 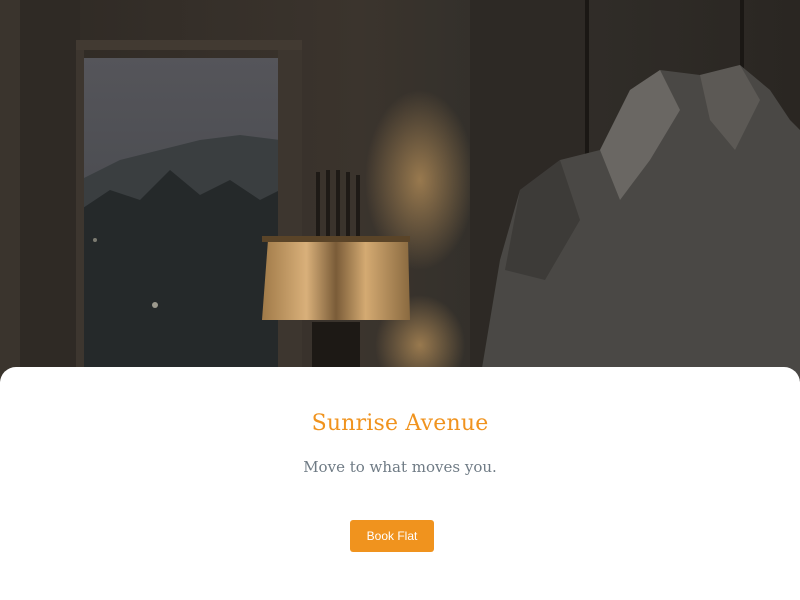 I want to click on book-flat-button: Book Flat, so click(x=392, y=536).